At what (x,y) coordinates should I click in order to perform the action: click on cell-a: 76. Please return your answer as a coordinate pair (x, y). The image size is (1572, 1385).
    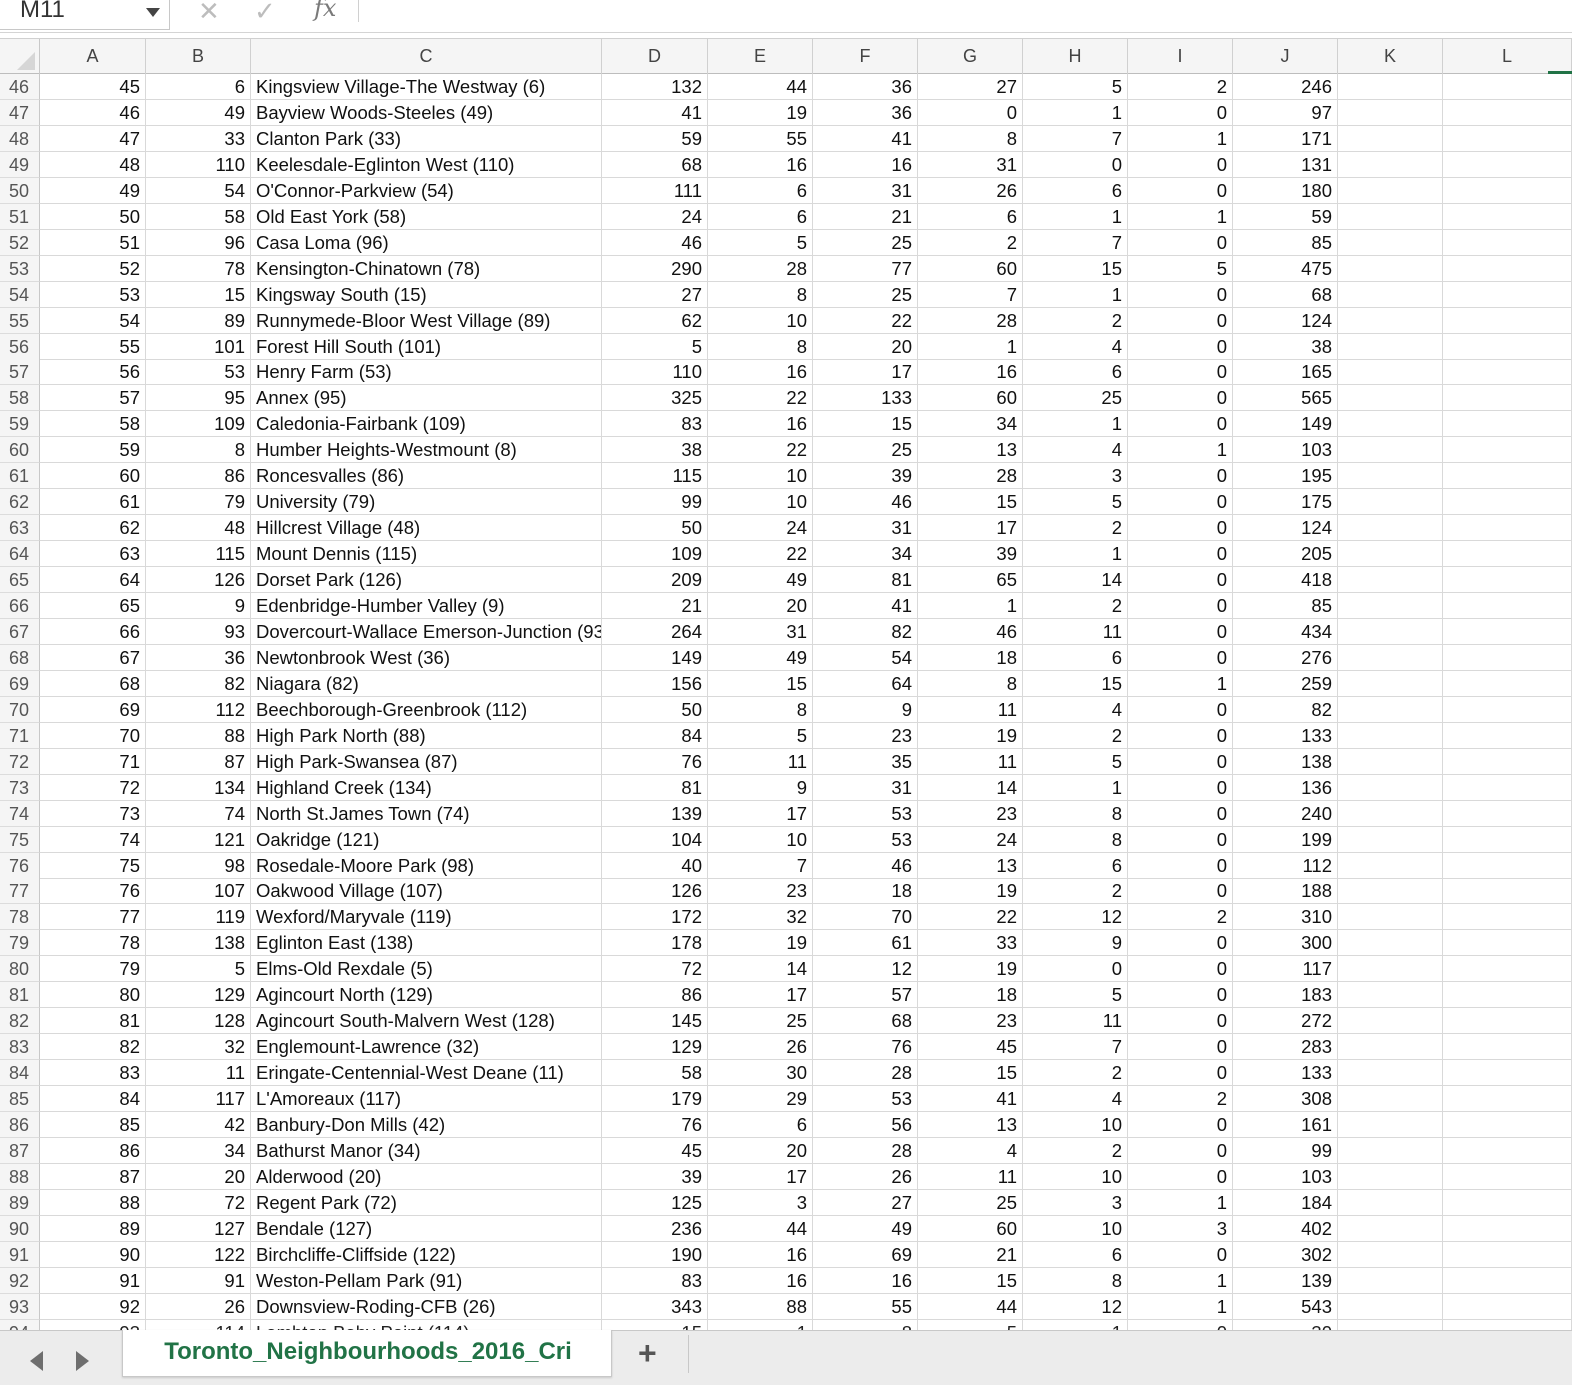
    Looking at the image, I should click on (93, 891).